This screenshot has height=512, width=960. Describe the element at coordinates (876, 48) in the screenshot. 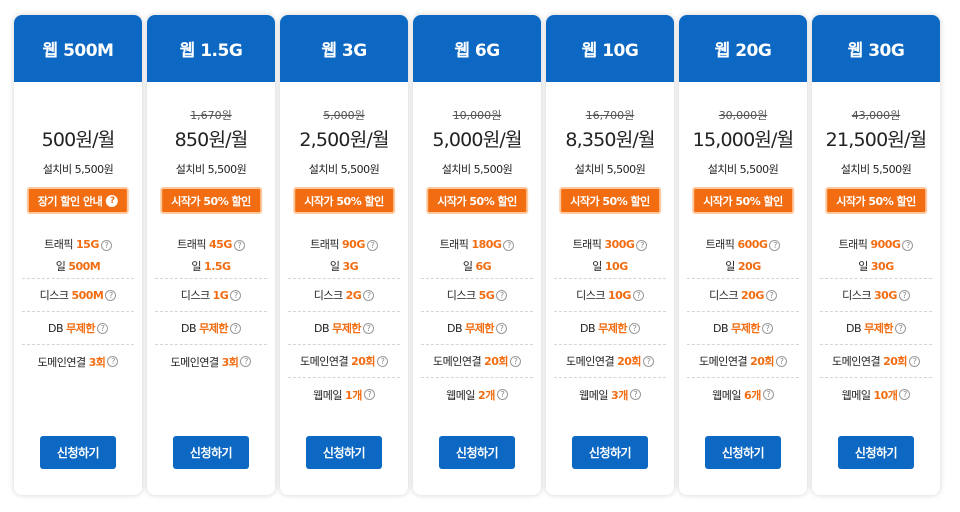

I see `plan-title: 웹 30G` at that location.